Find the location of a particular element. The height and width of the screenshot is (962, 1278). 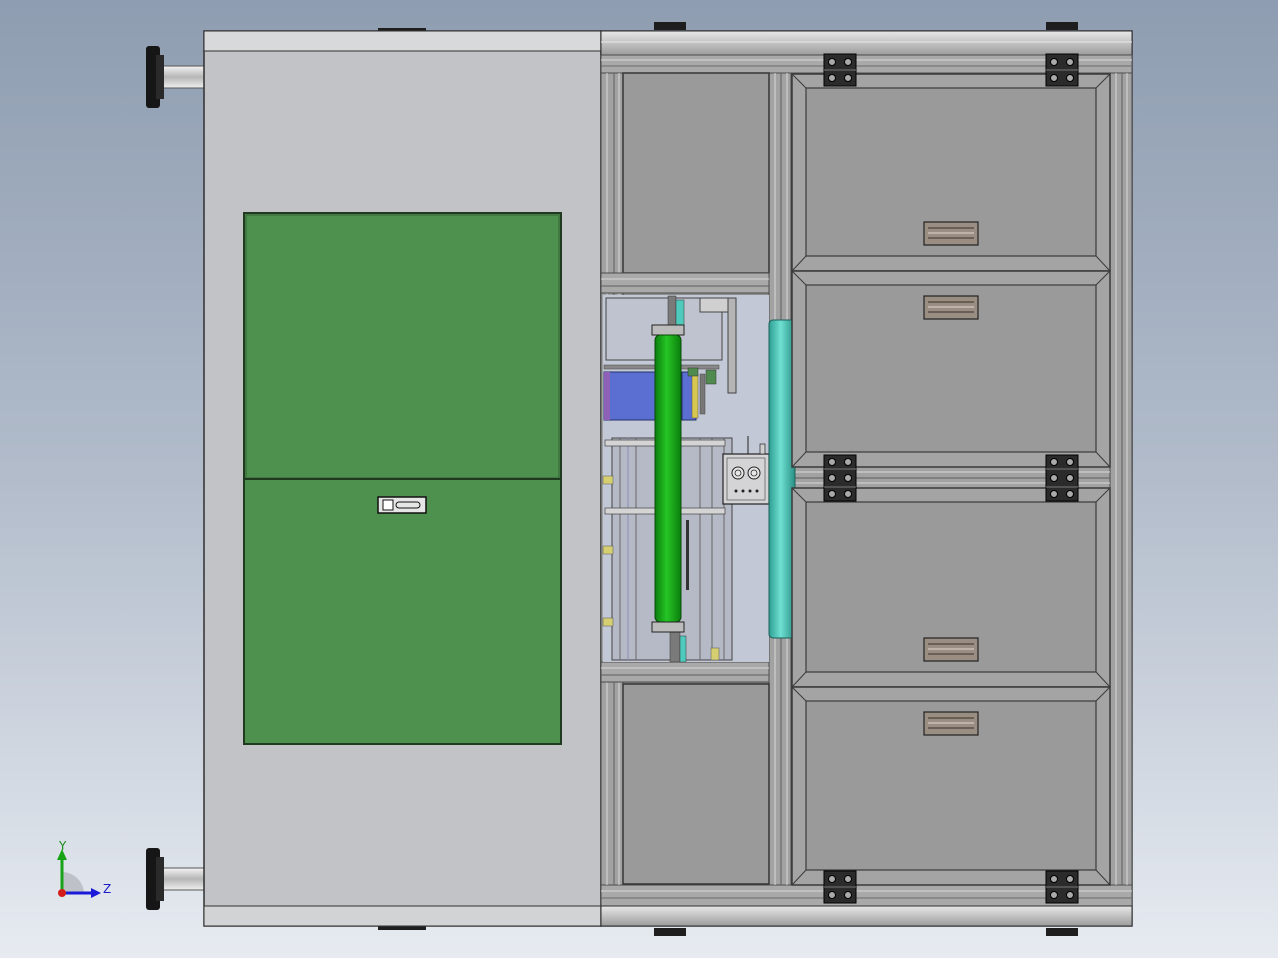

access-door is located at coordinates (402, 478).